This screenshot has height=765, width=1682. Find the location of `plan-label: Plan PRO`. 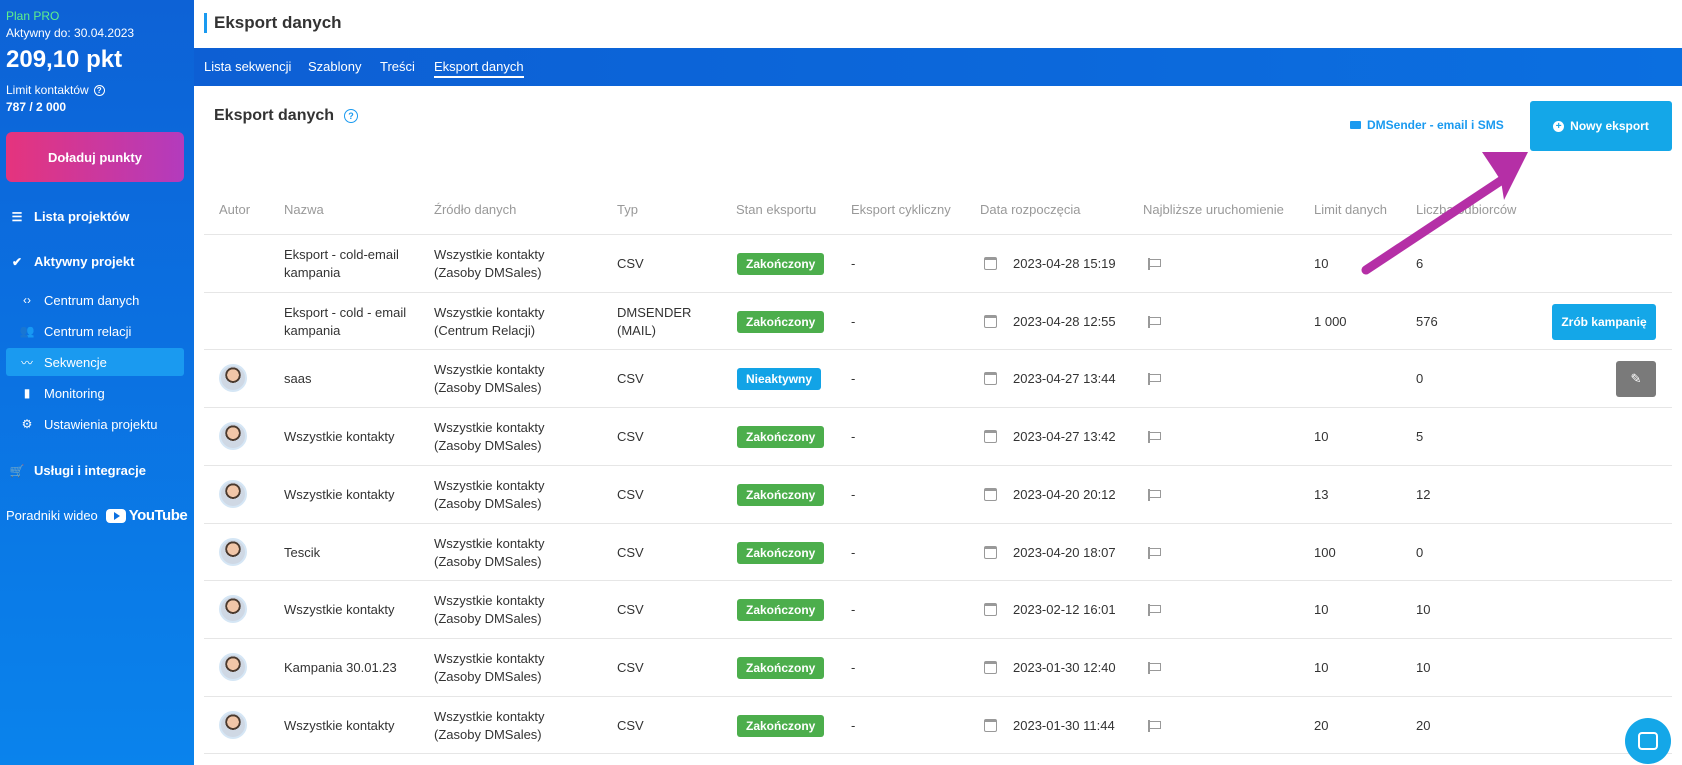

plan-label: Plan PRO is located at coordinates (33, 16).